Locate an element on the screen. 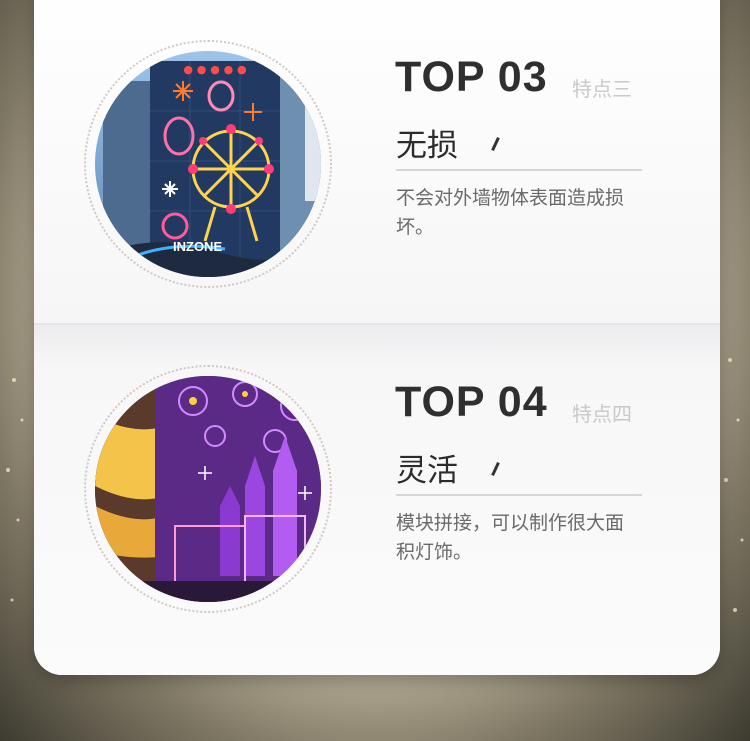 This screenshot has width=750, height=741. feature-description: 模块拼接，可以制作很大面积灯饰。 is located at coordinates (510, 537).